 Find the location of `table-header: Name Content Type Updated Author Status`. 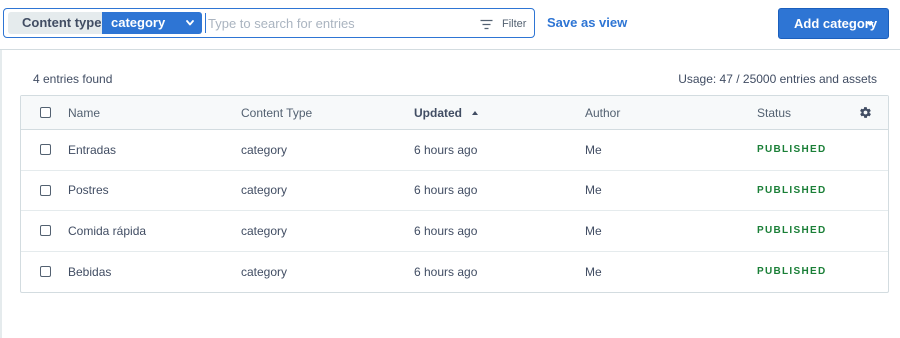

table-header: Name Content Type Updated Author Status is located at coordinates (454, 113).